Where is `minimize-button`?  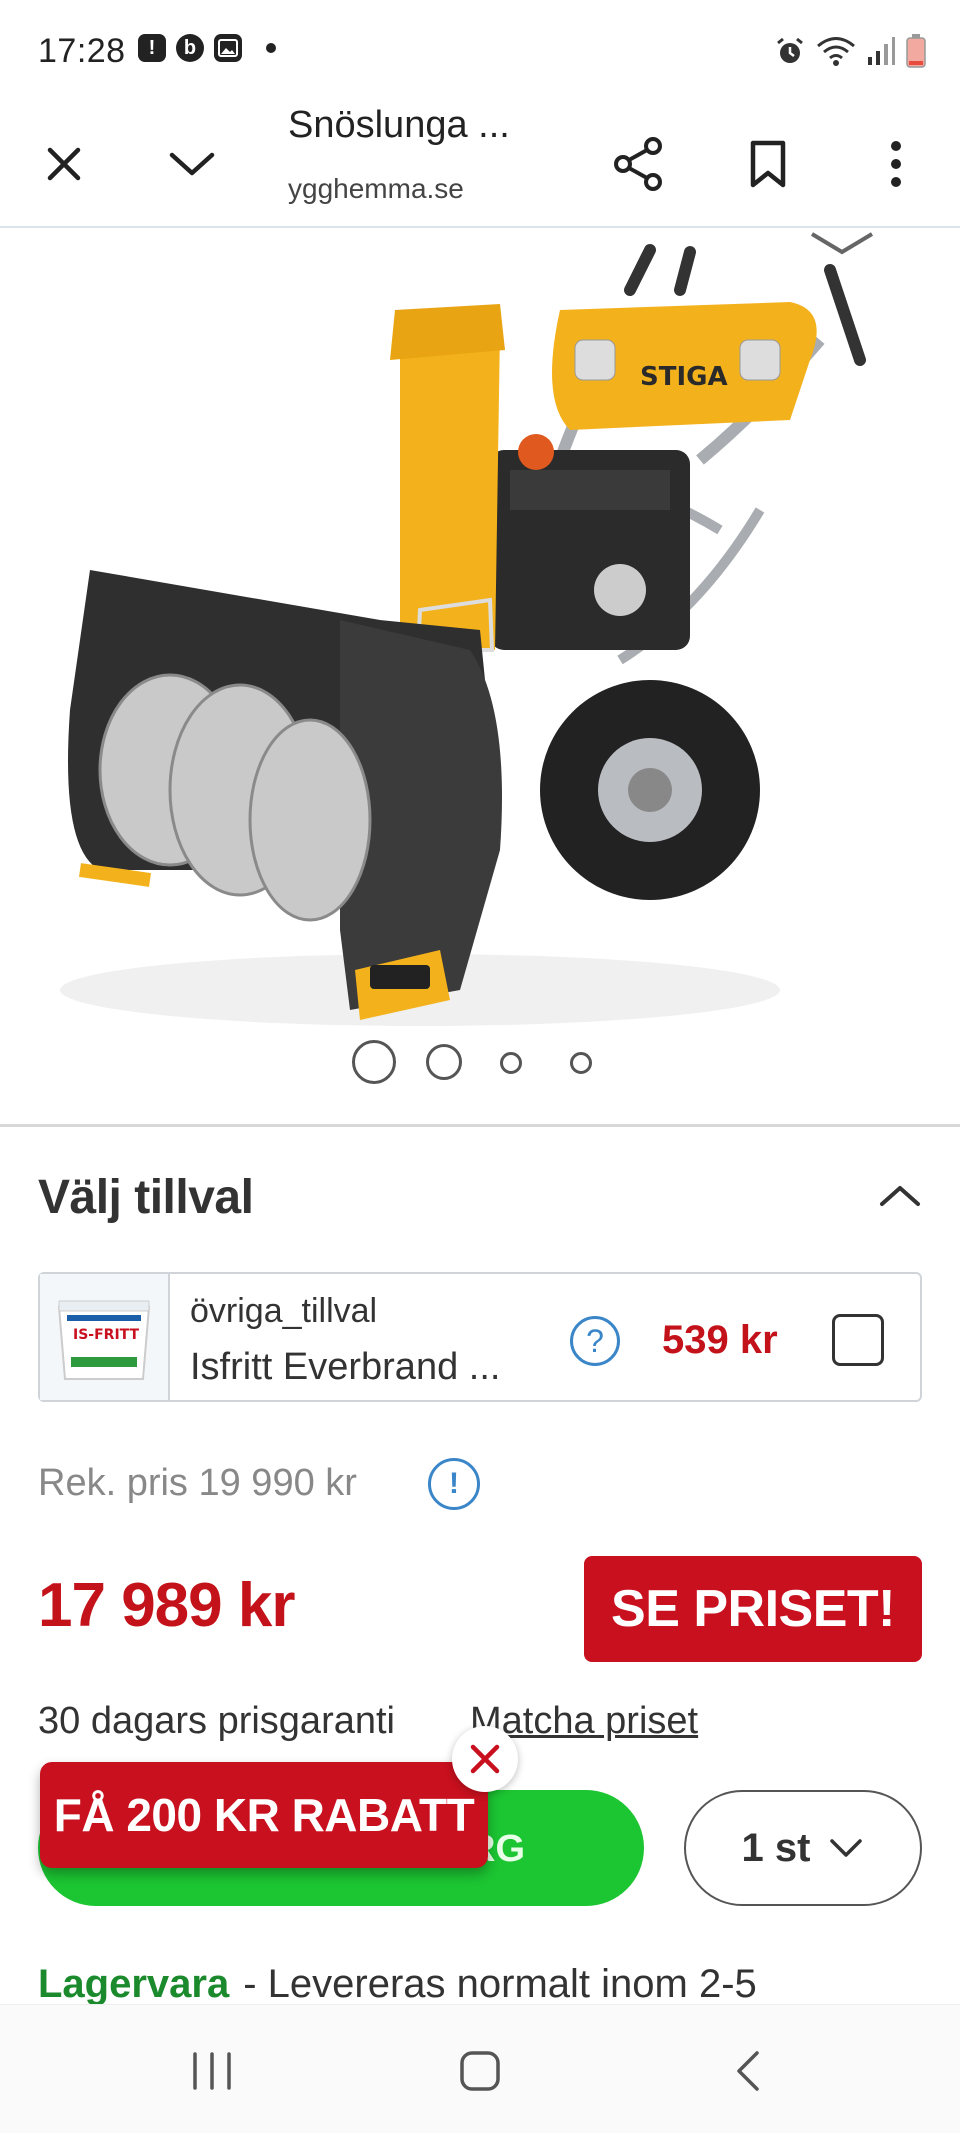
minimize-button is located at coordinates (192, 164).